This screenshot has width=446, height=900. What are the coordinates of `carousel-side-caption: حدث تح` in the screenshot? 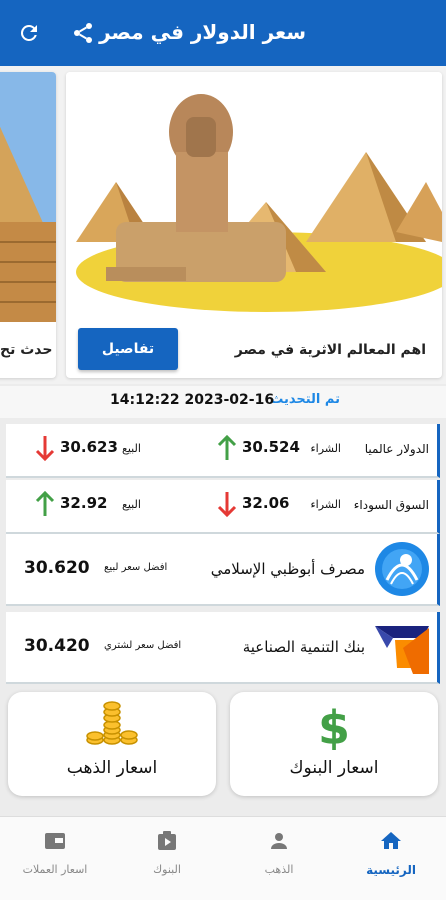 It's located at (26, 350).